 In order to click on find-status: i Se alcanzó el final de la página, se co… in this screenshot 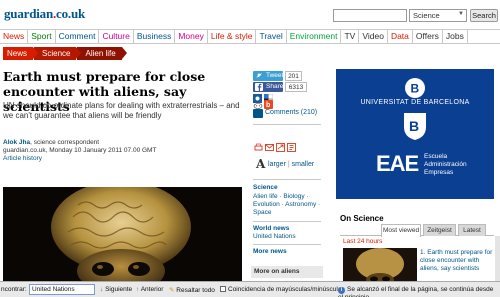, I will do `click(419, 291)`.